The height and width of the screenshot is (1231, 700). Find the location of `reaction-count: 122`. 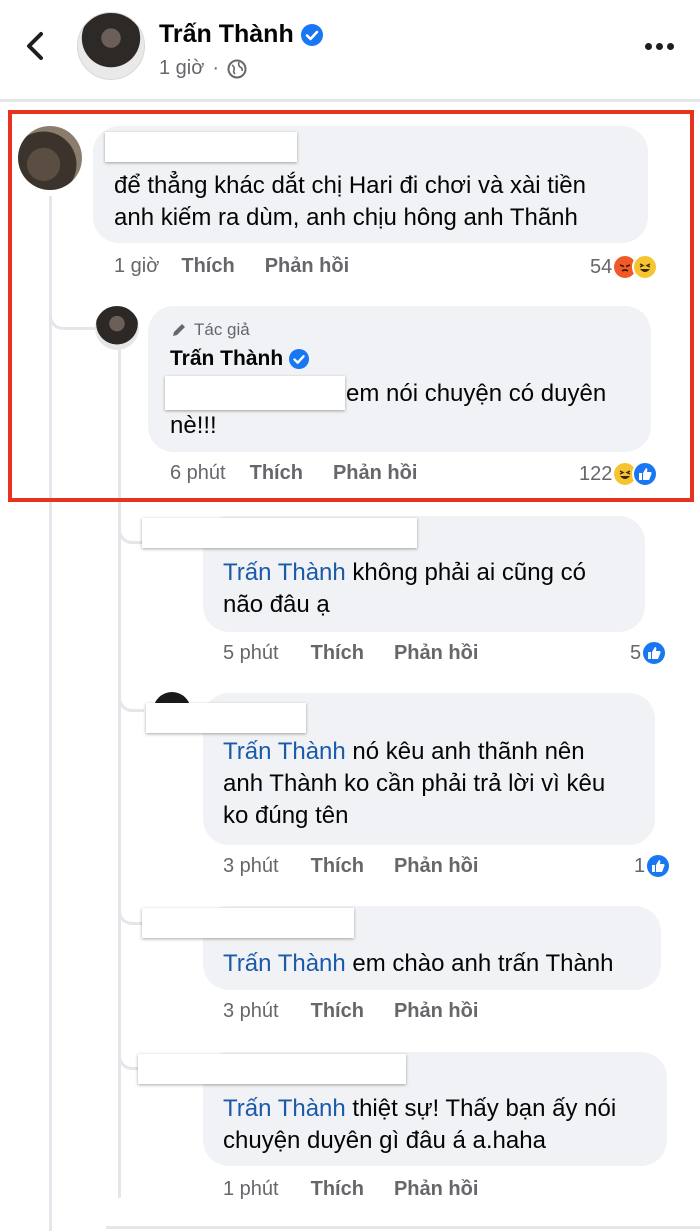

reaction-count: 122 is located at coordinates (596, 473).